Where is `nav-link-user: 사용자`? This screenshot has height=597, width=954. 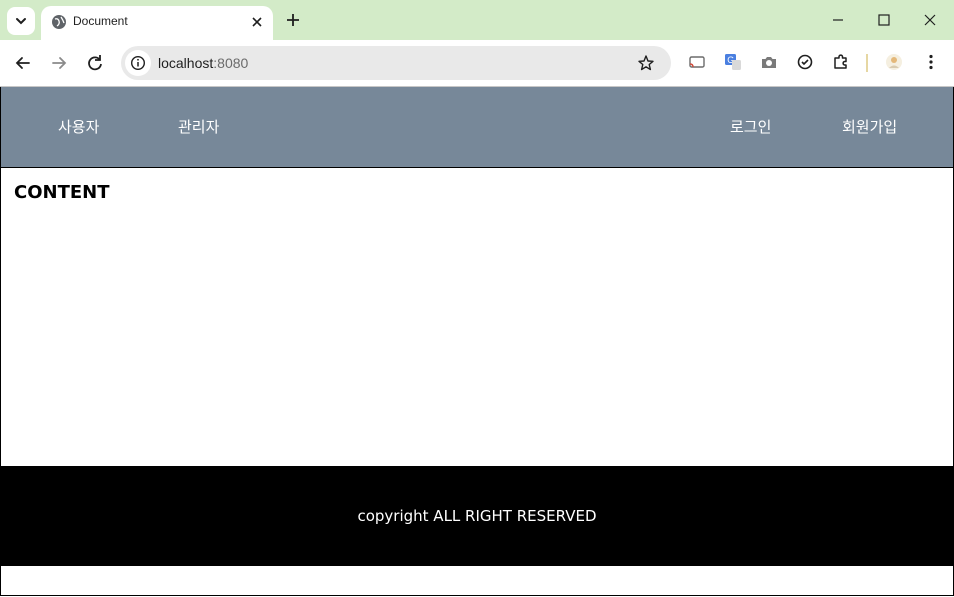 nav-link-user: 사용자 is located at coordinates (78, 126).